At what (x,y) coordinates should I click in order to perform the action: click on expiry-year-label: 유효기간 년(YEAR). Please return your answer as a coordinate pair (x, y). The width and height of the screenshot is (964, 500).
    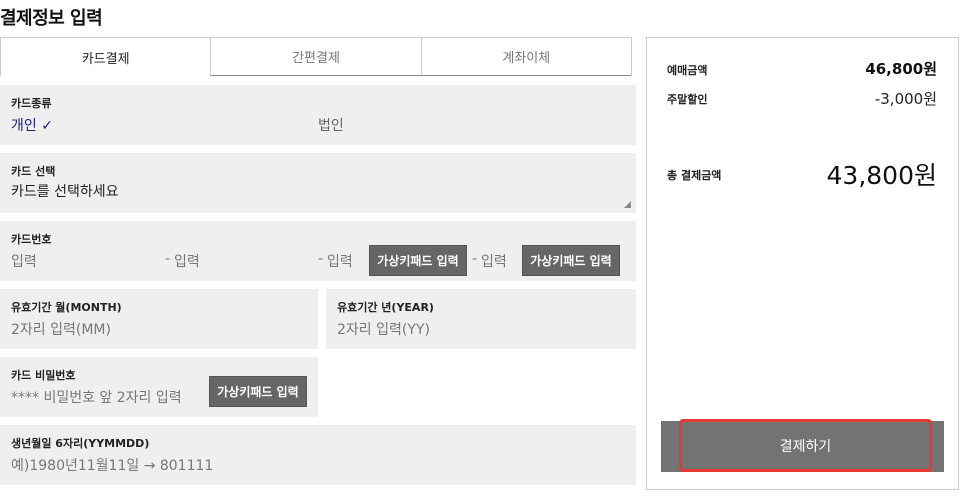
    Looking at the image, I should click on (385, 307).